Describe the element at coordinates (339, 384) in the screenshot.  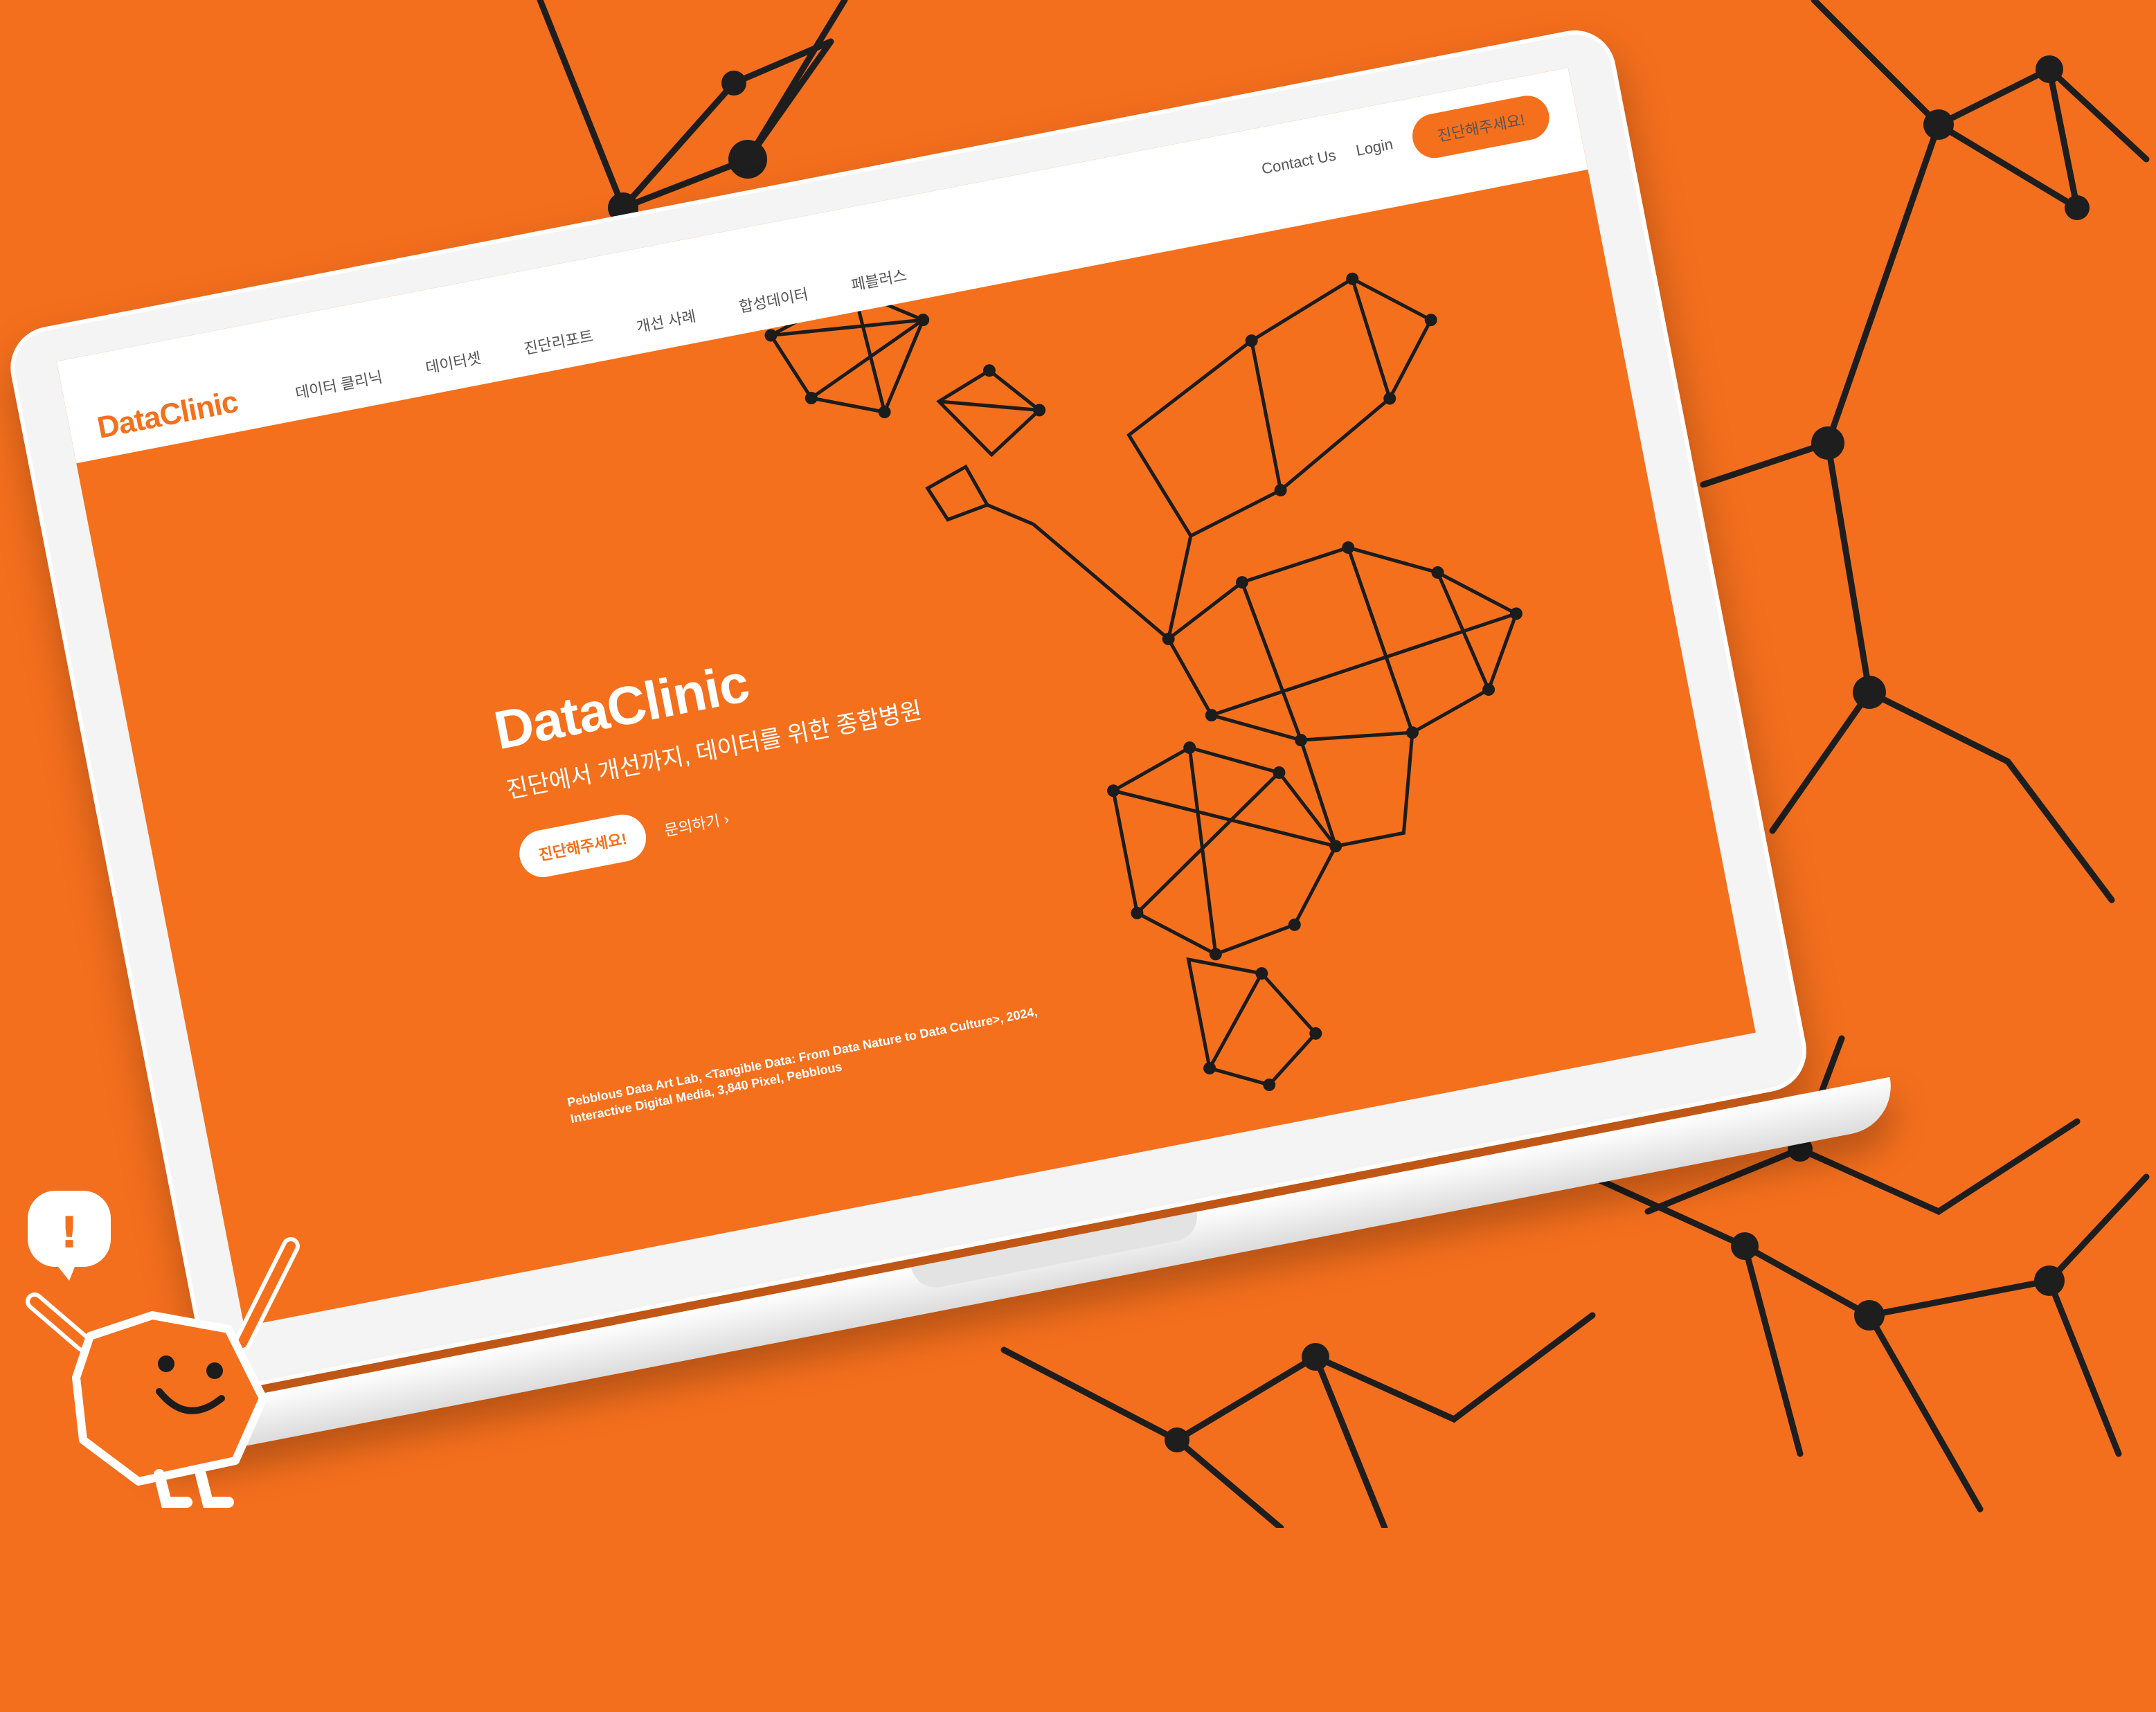
I see `nav-item-data-clinic: 데이터 클리닉` at that location.